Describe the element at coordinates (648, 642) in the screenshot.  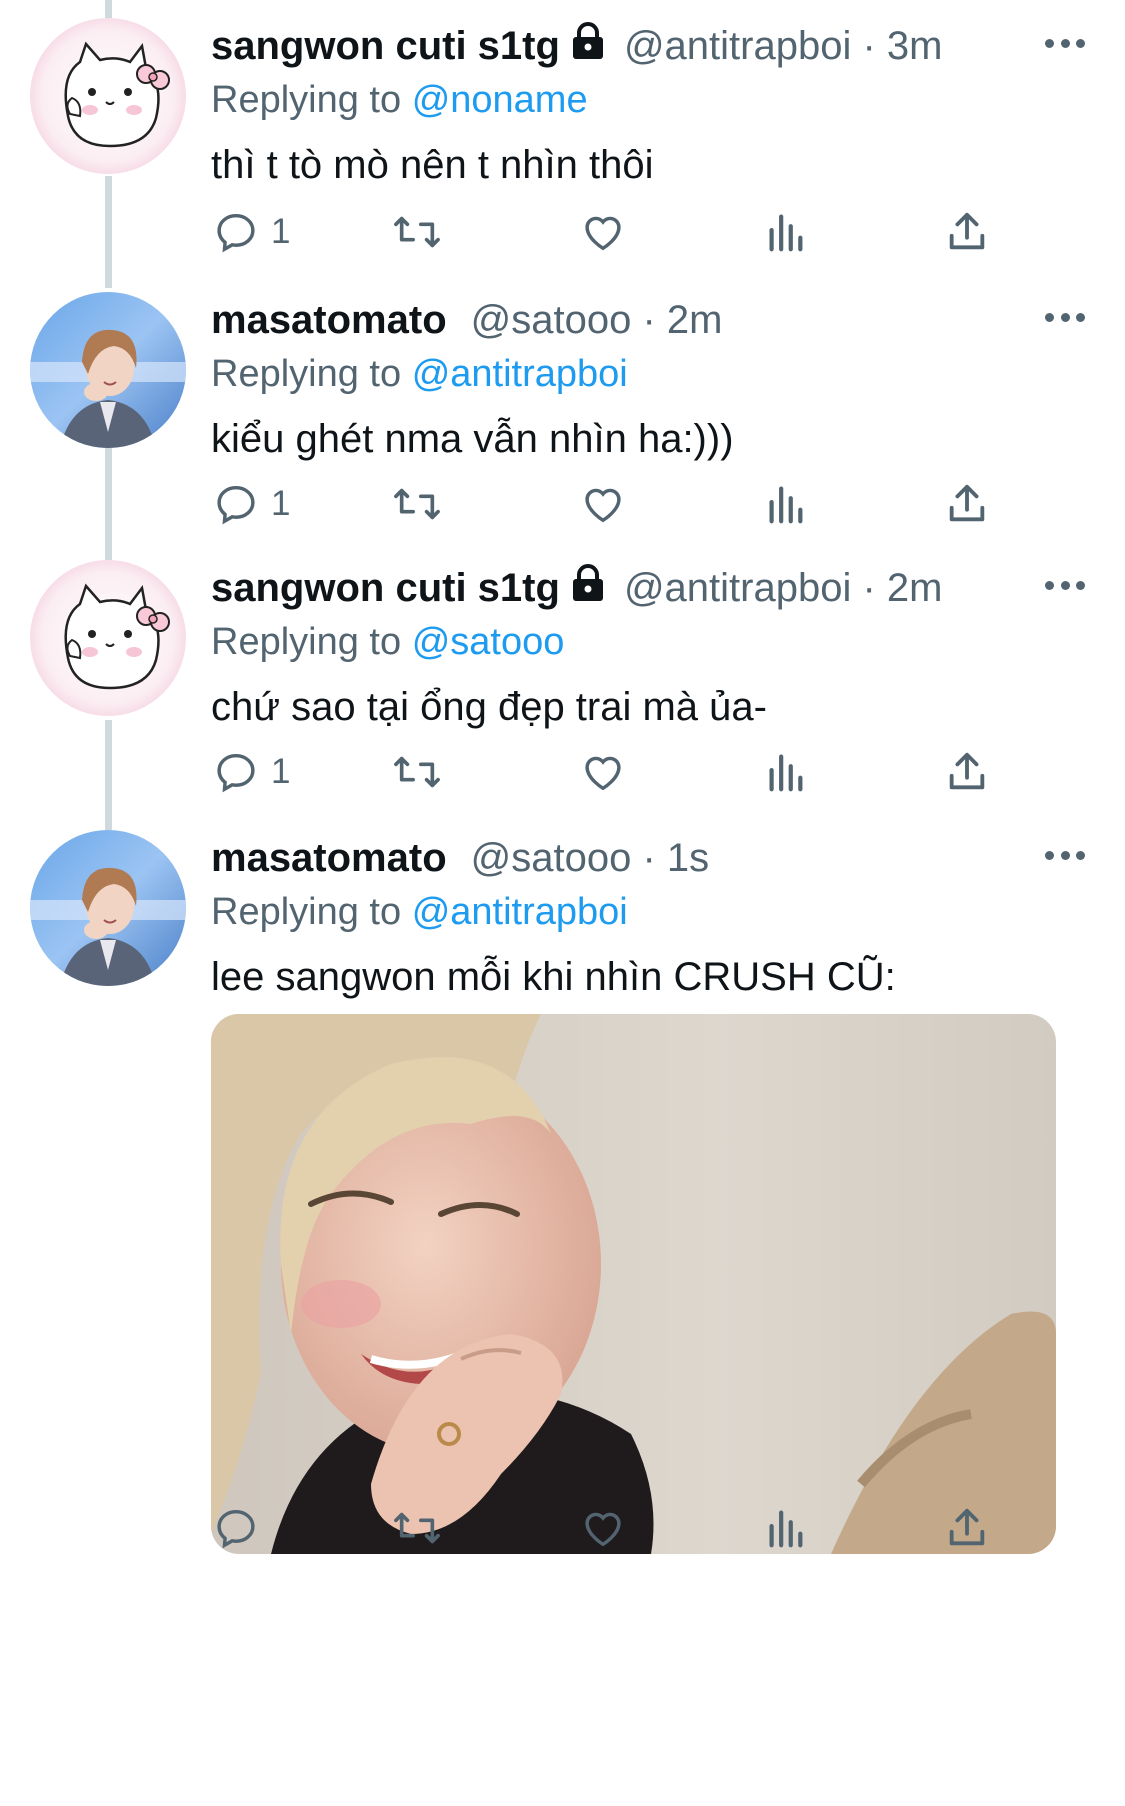
I see `replying-to: Replying to @satooo` at that location.